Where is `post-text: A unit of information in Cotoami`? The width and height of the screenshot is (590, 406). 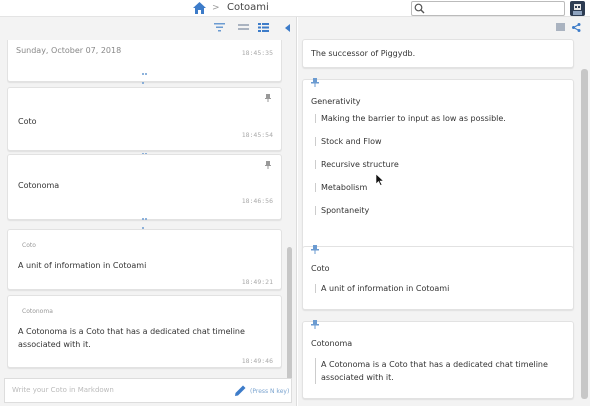 post-text: A unit of information in Cotoami is located at coordinates (82, 265).